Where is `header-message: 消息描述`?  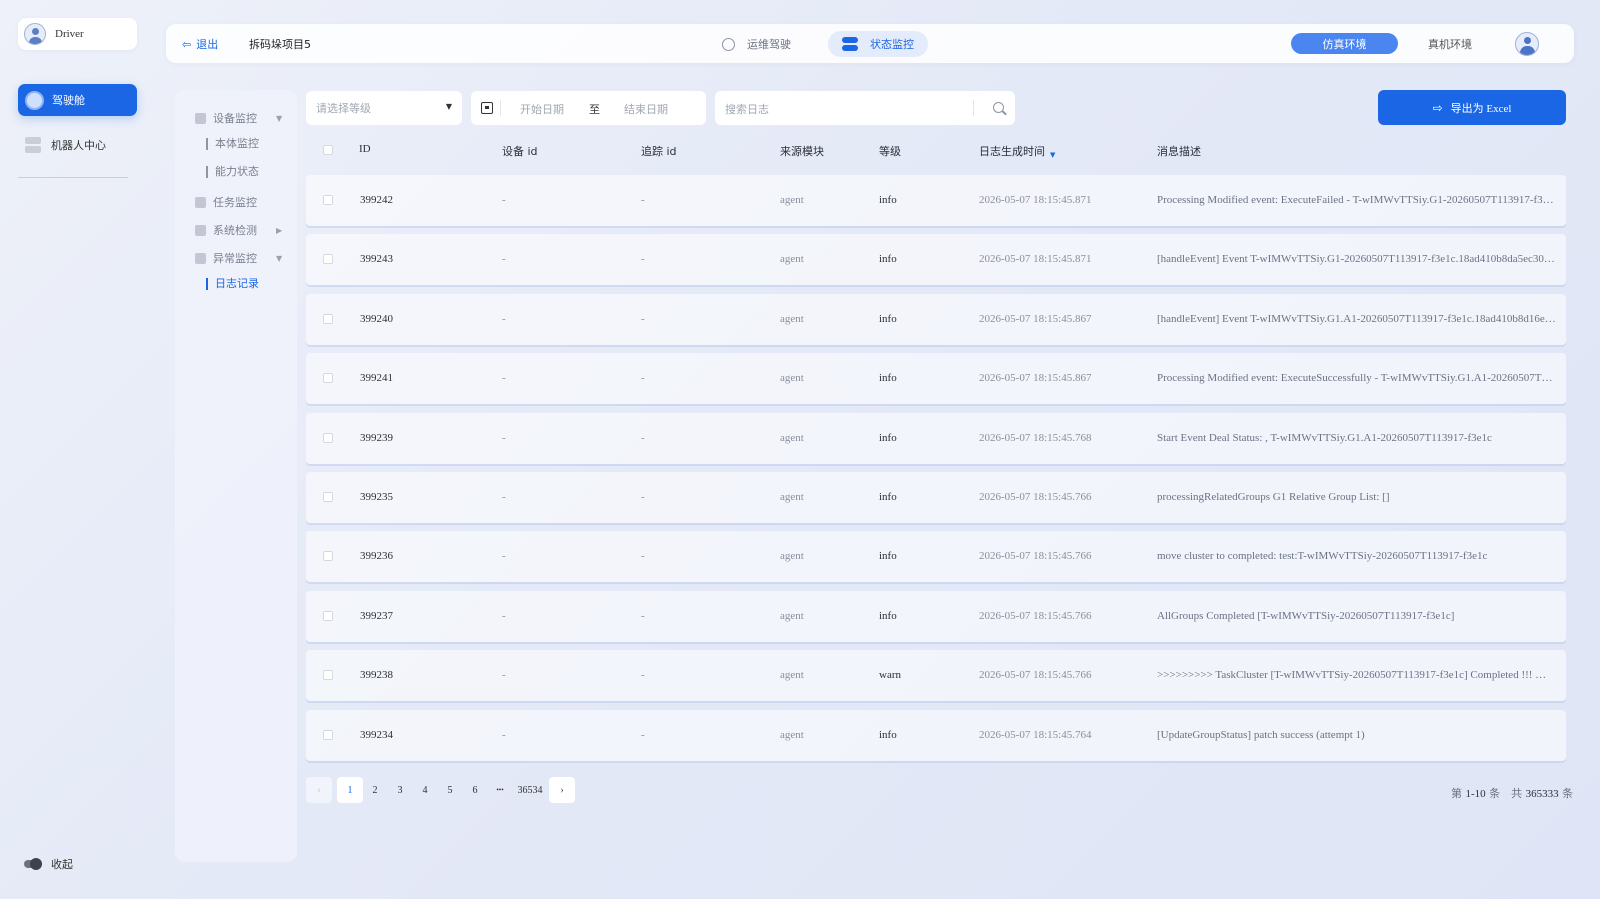 header-message: 消息描述 is located at coordinates (1179, 151).